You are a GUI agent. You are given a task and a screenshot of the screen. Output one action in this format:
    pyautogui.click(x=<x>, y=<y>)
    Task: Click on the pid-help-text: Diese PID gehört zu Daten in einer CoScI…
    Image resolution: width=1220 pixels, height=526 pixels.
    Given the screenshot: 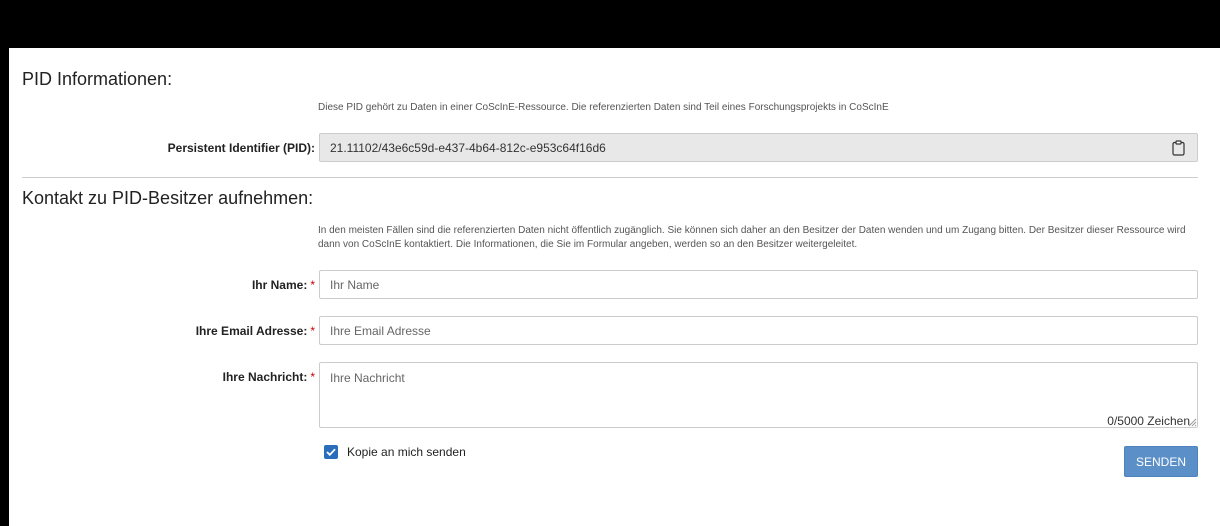 What is the action you would take?
    pyautogui.click(x=603, y=107)
    